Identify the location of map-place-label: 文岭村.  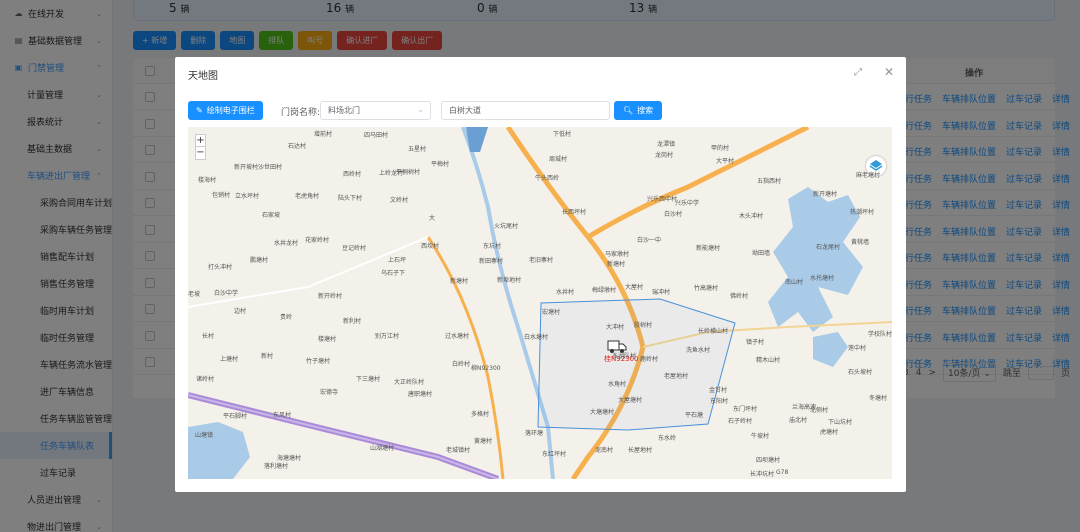
(399, 200).